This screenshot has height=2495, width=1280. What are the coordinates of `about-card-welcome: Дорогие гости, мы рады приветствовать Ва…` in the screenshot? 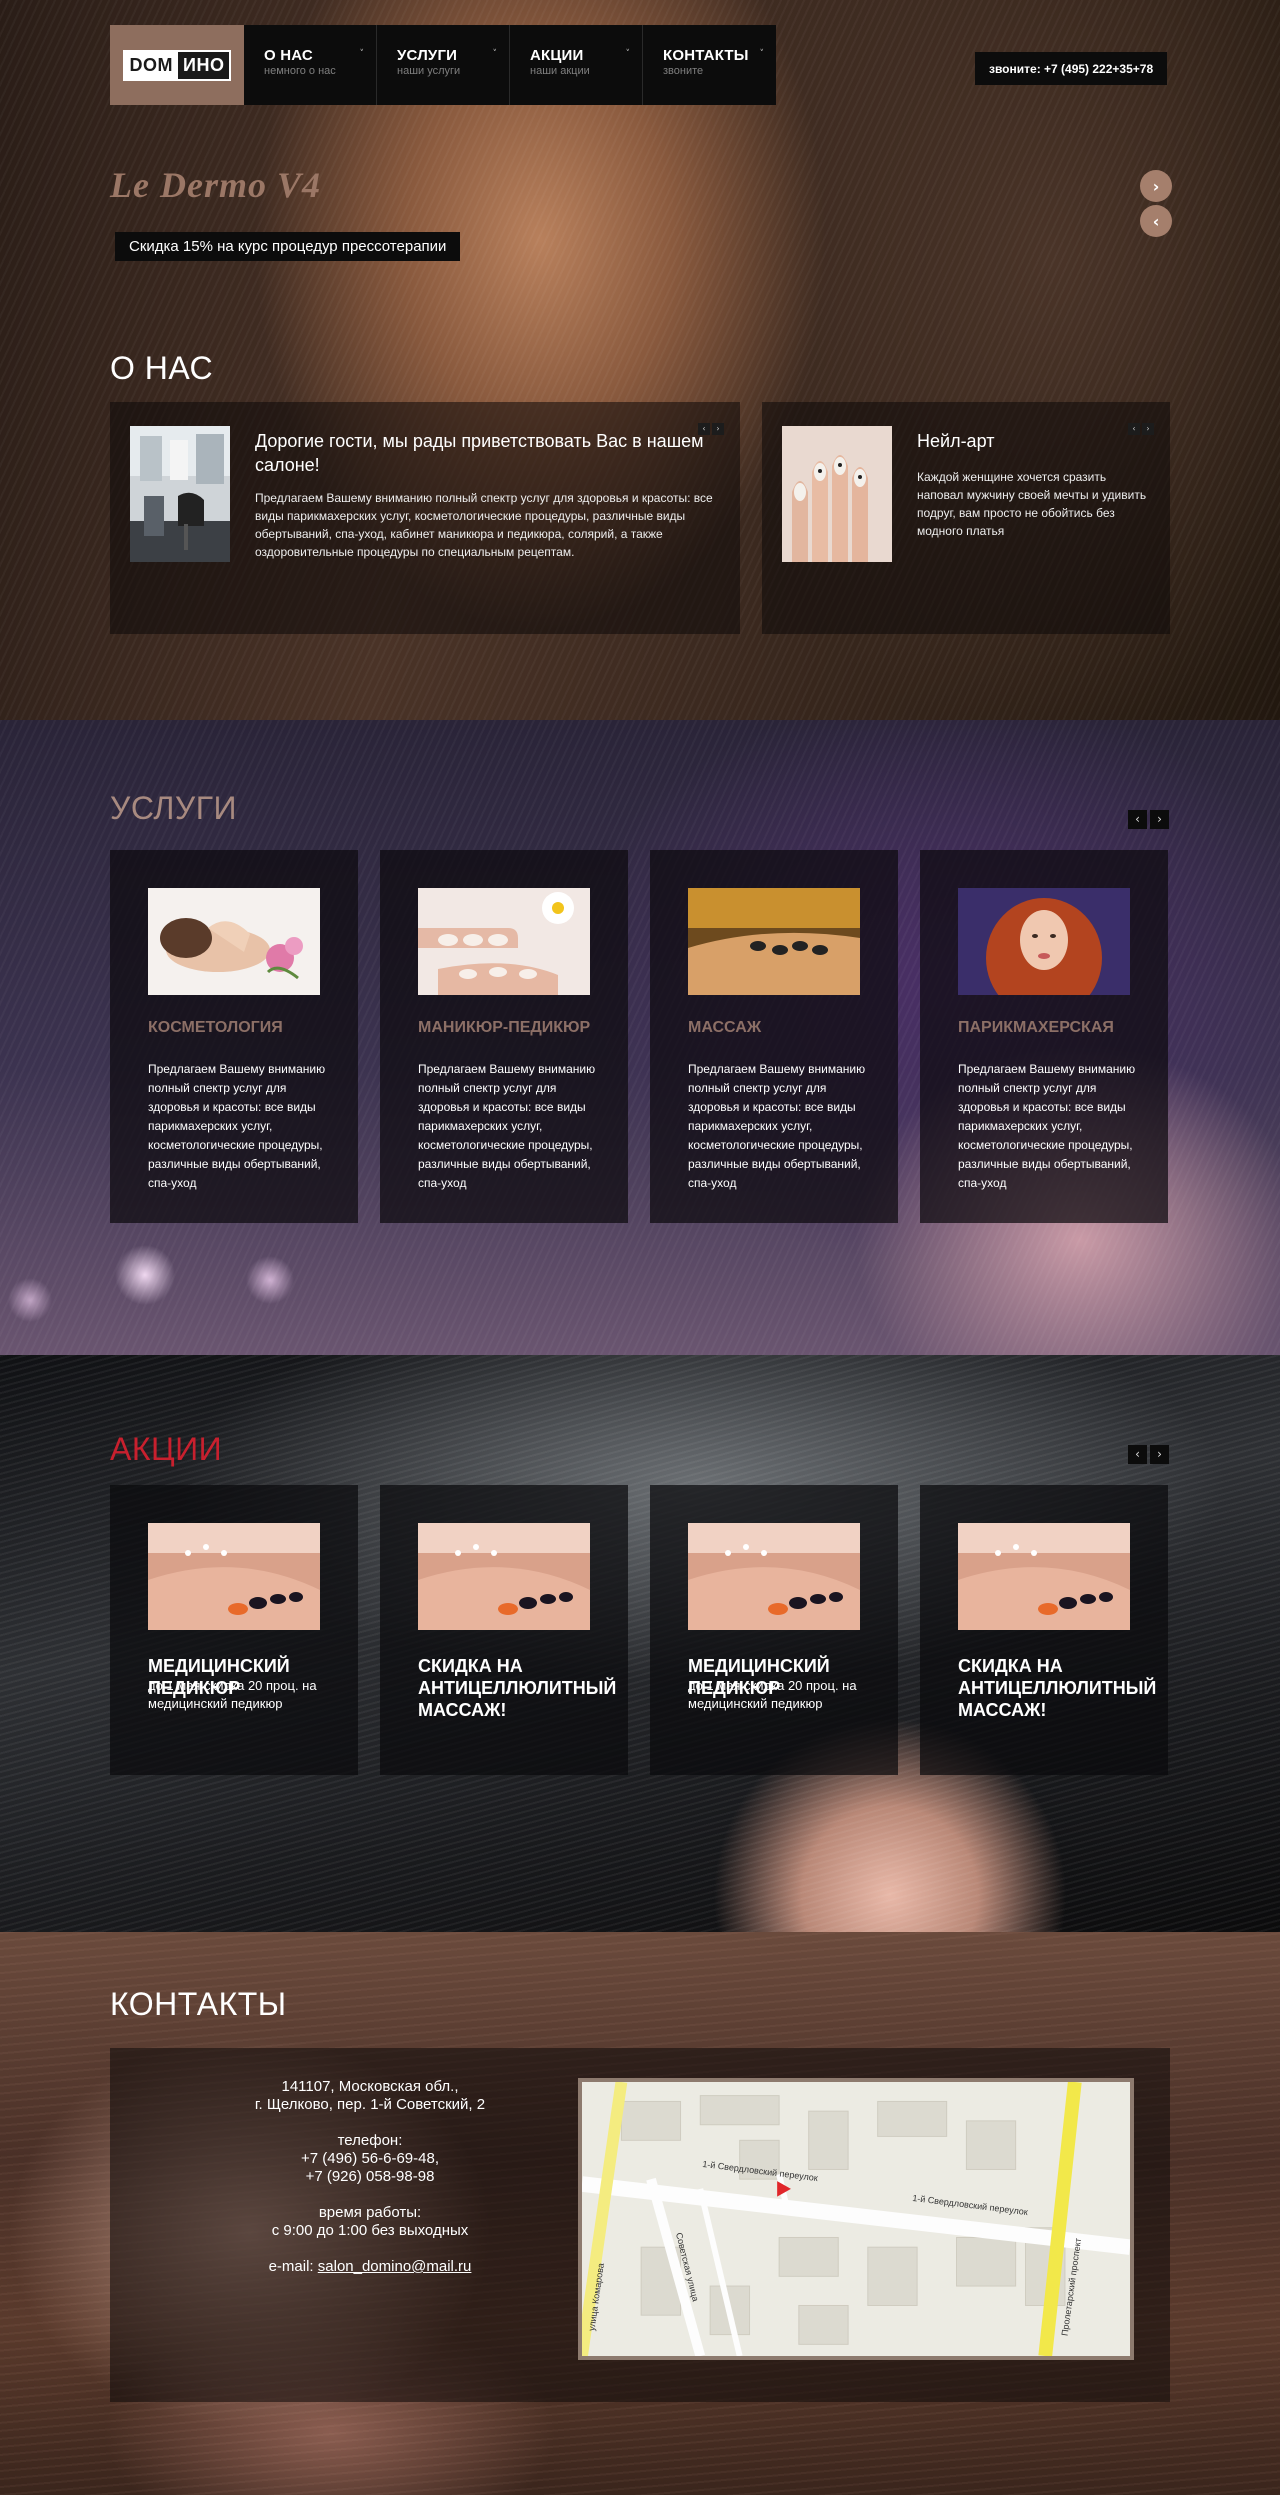 It's located at (425, 518).